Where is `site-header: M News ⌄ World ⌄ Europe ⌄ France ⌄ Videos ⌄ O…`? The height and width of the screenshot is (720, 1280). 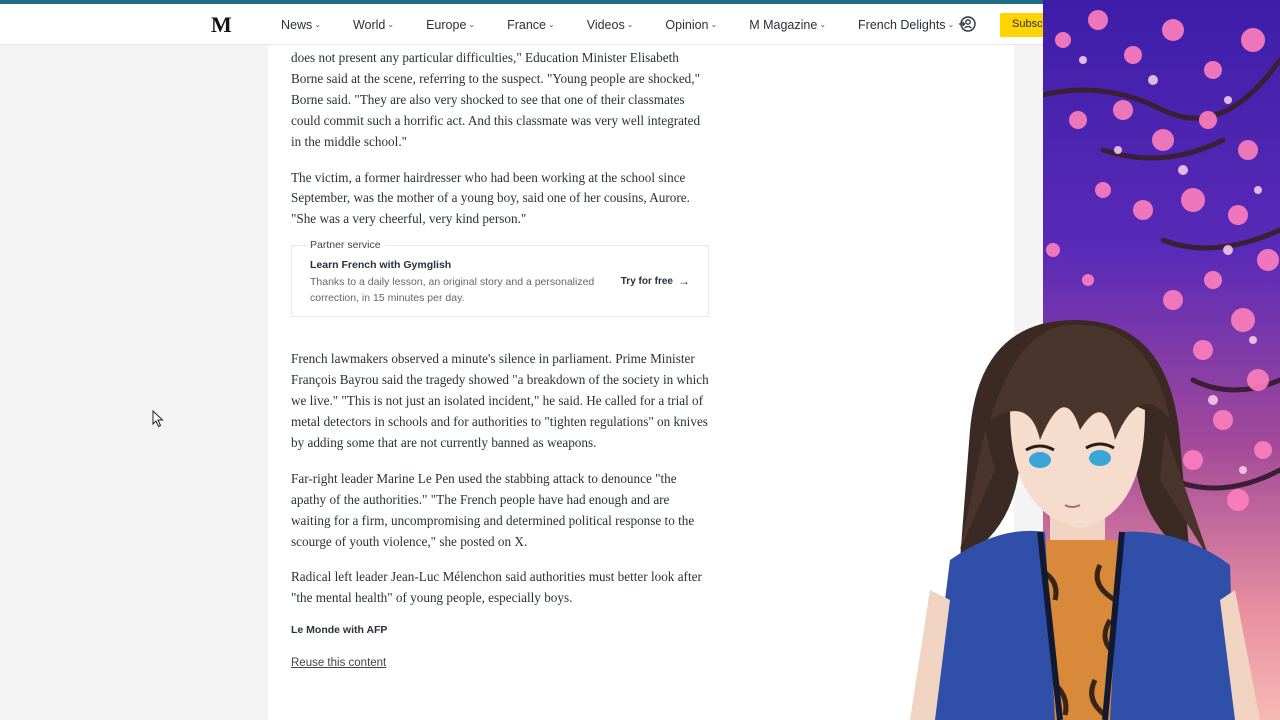
site-header: M News ⌄ World ⌄ Europe ⌄ France ⌄ Videos ⌄ O… is located at coordinates (521, 24).